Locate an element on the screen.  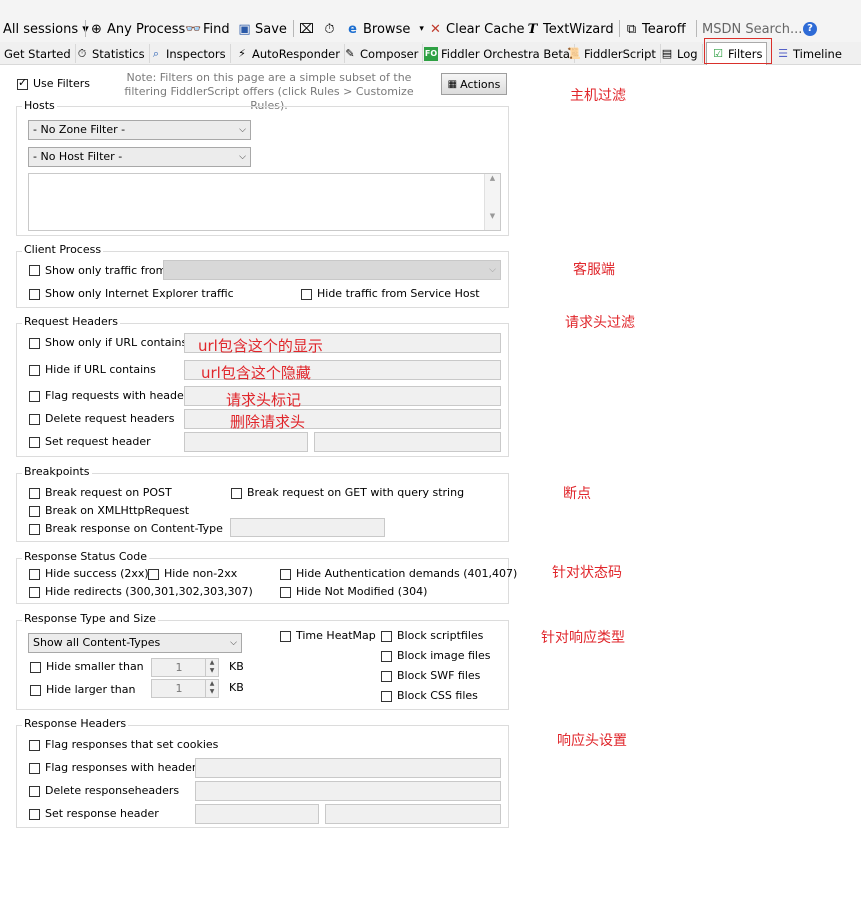
help-icon: ? is located at coordinates (810, 29).